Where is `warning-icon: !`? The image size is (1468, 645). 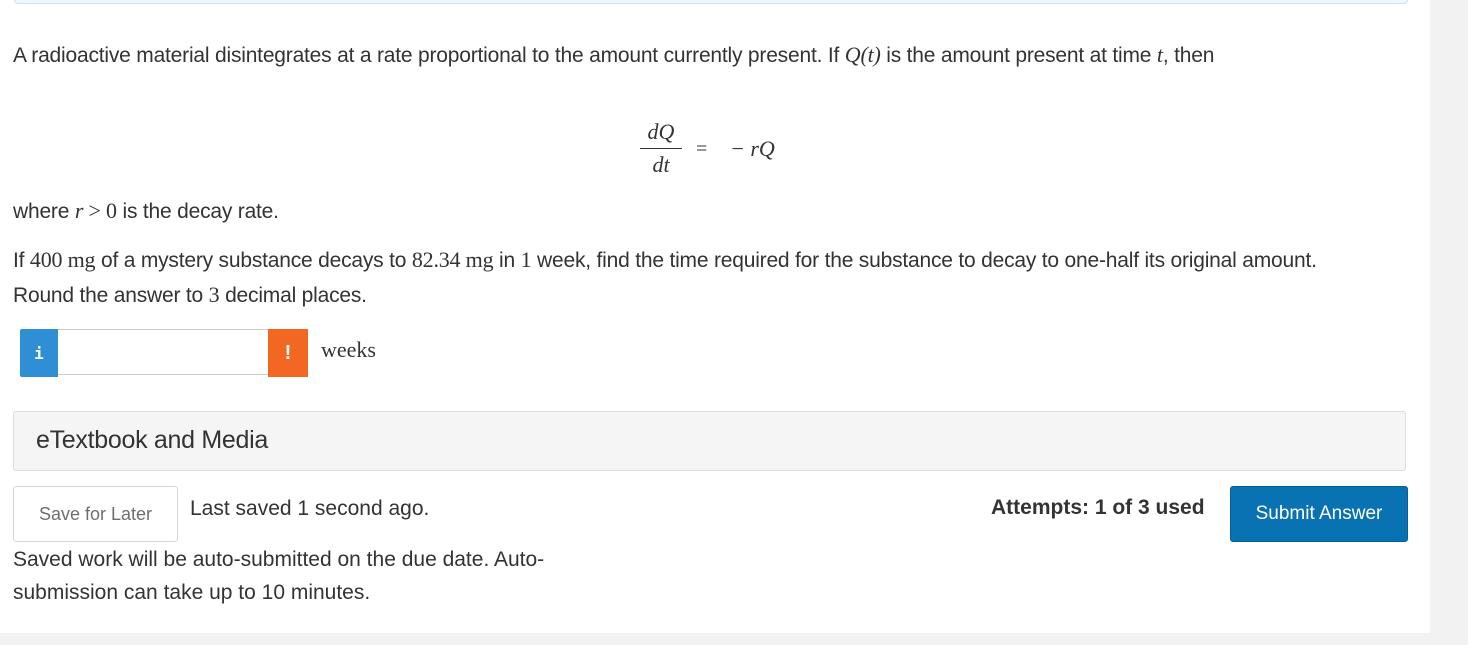
warning-icon: ! is located at coordinates (288, 353).